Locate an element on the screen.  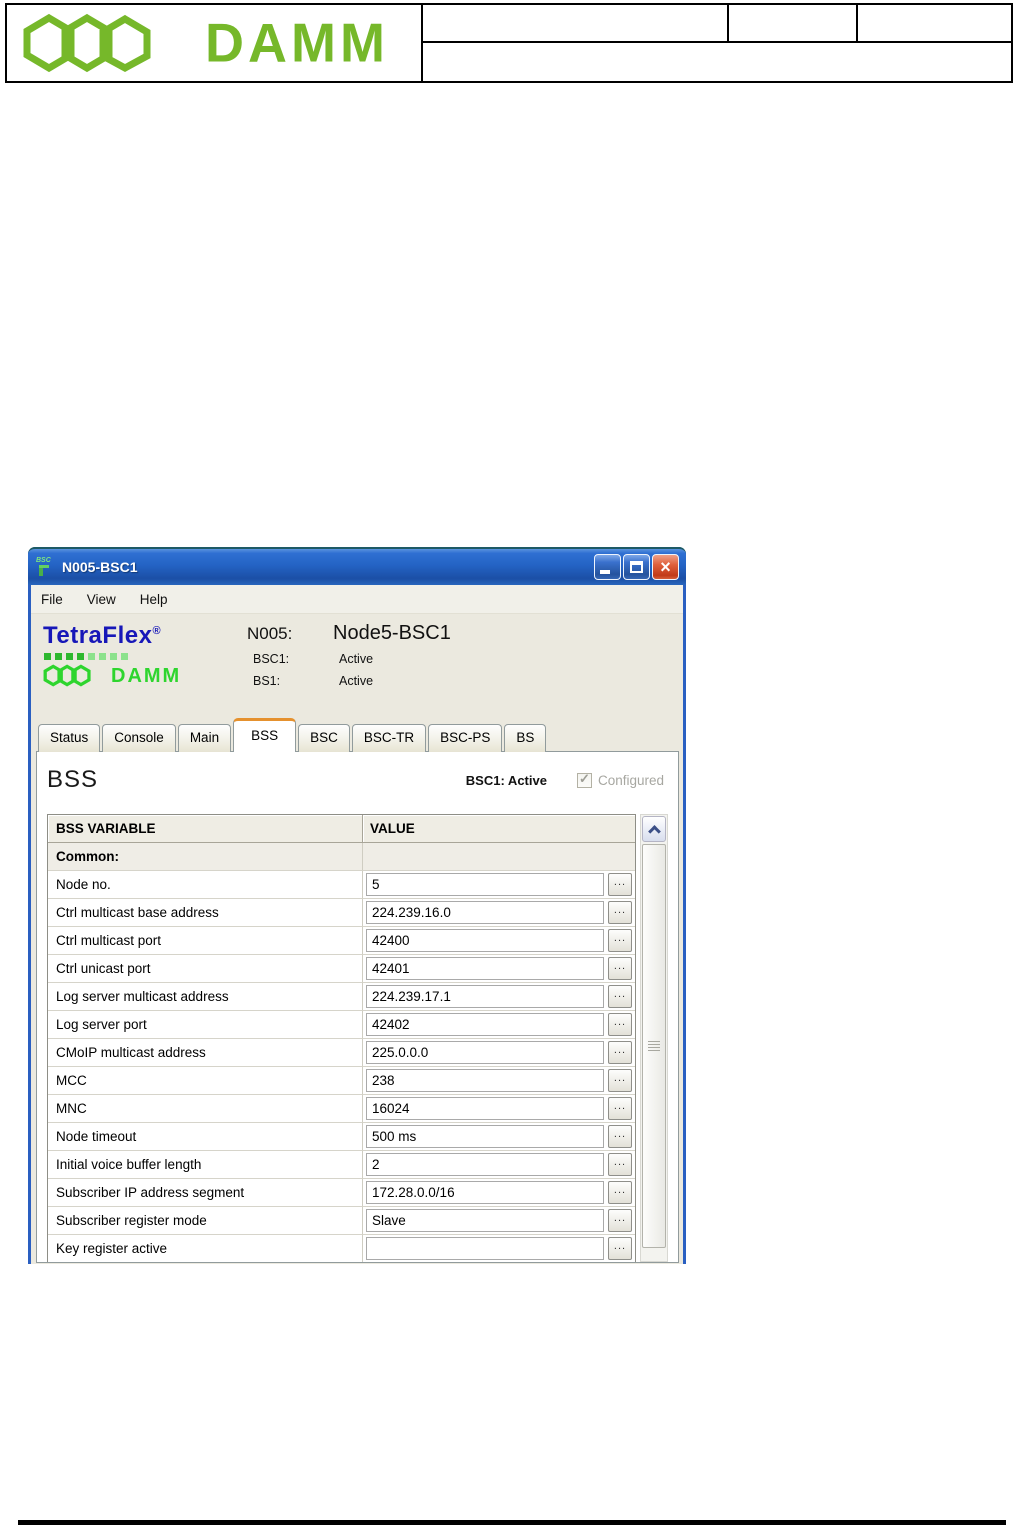
configured-label: Configured is located at coordinates (630, 780).